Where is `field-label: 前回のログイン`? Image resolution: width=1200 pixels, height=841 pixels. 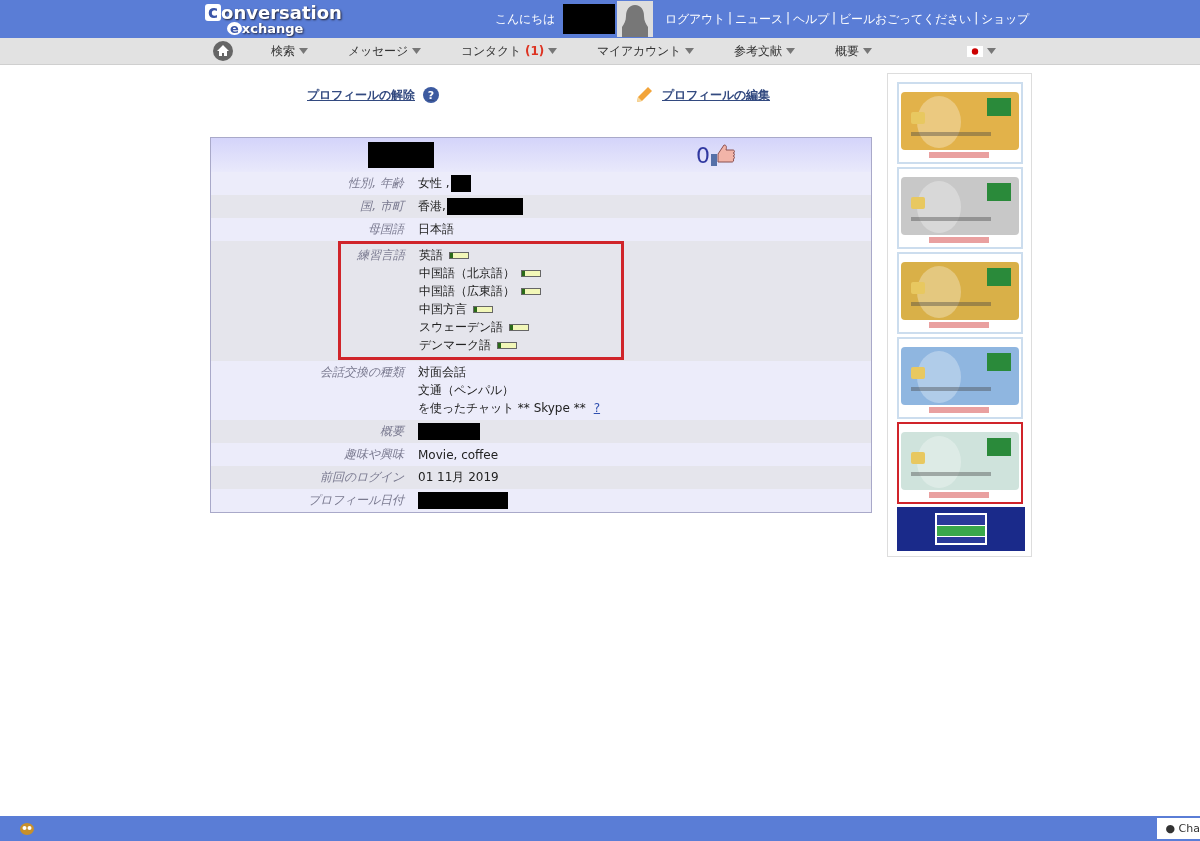 field-label: 前回のログイン is located at coordinates (362, 477).